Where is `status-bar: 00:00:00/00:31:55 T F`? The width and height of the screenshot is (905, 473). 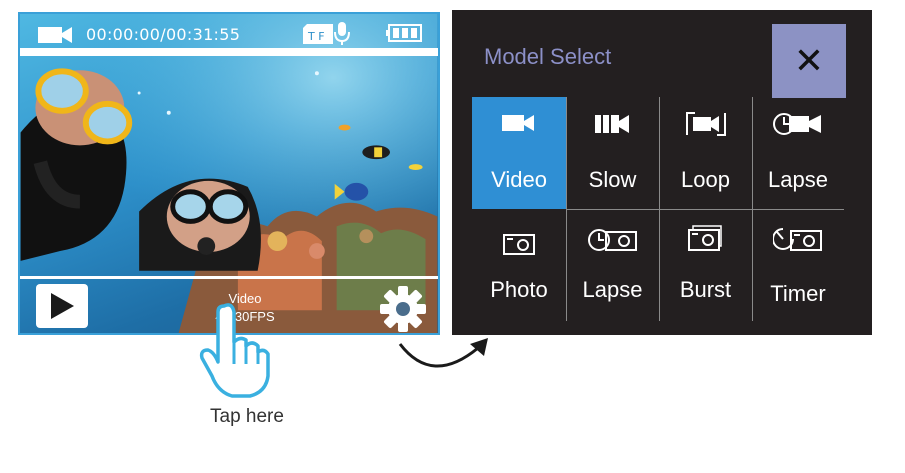
status-bar: 00:00:00/00:31:55 T F is located at coordinates (229, 31).